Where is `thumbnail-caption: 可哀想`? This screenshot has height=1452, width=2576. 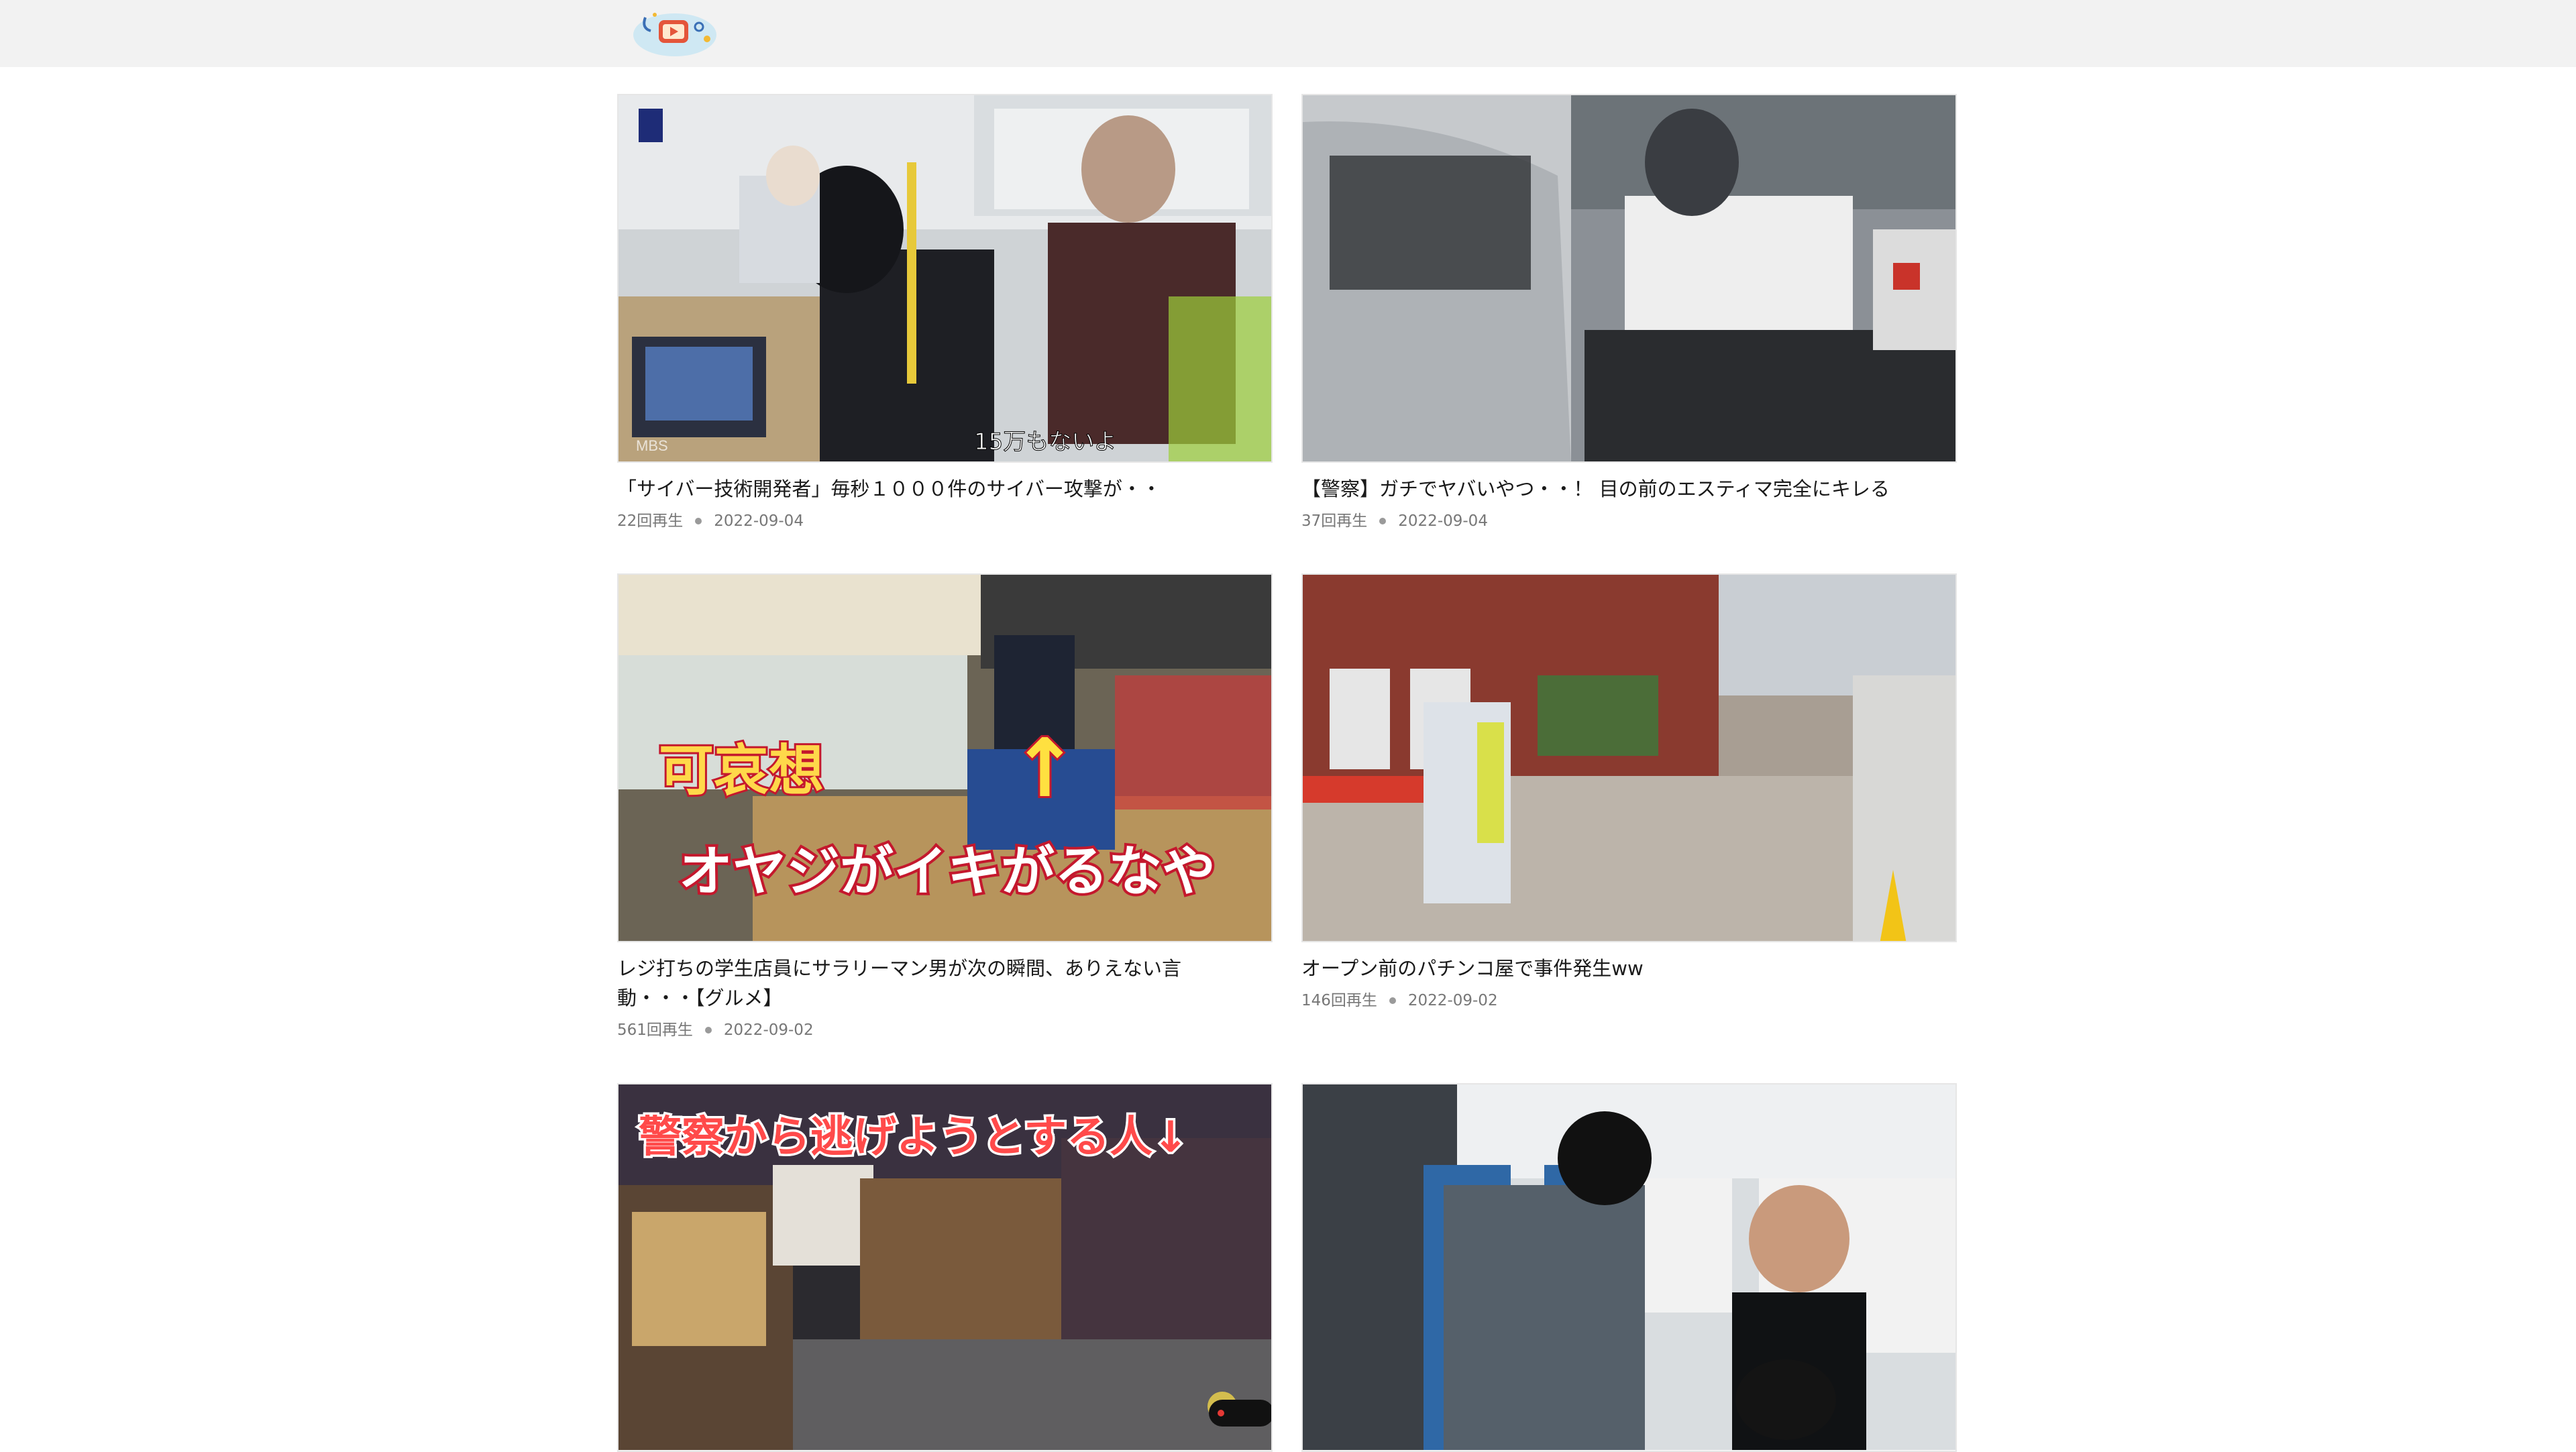 thumbnail-caption: 可哀想 is located at coordinates (741, 771).